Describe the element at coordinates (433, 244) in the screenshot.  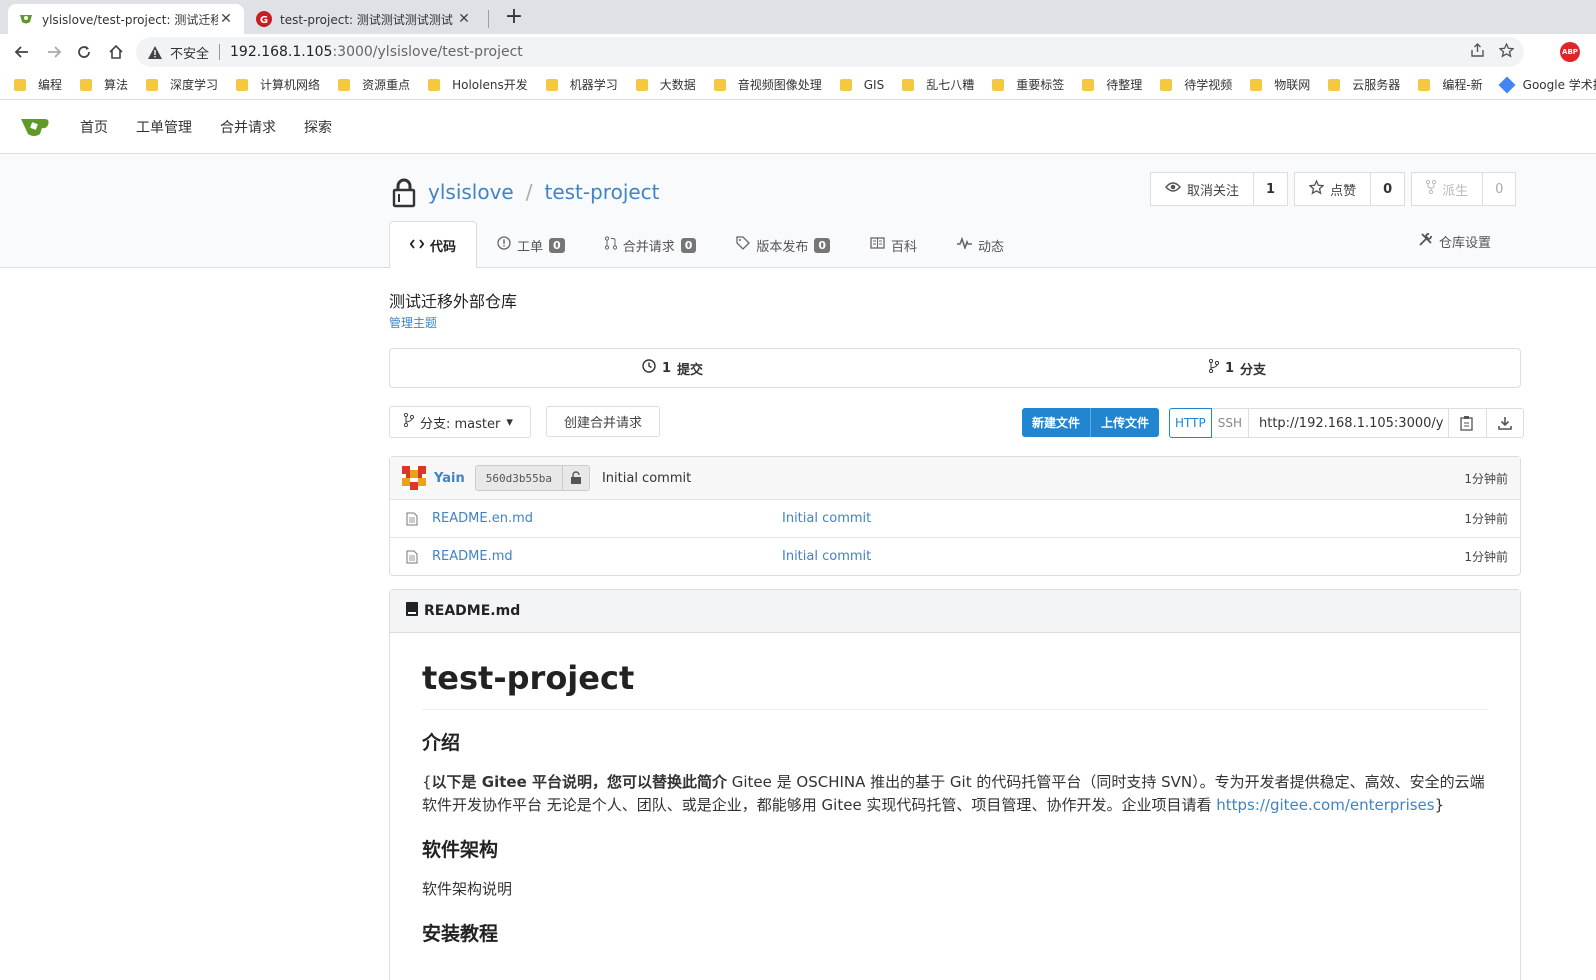
I see `tab-code: 代码` at that location.